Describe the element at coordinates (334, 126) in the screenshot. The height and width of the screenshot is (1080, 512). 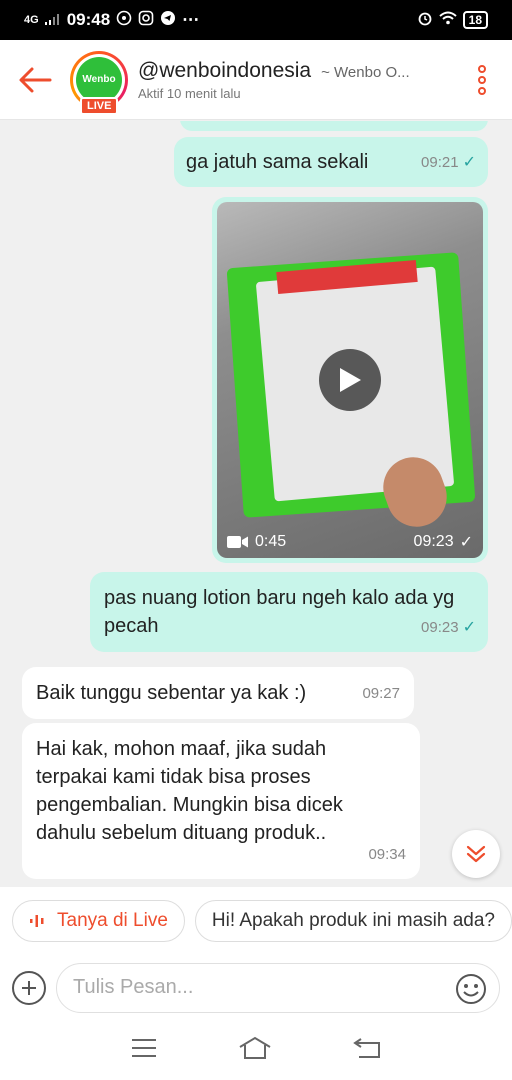
I see `previous-message-edge` at that location.